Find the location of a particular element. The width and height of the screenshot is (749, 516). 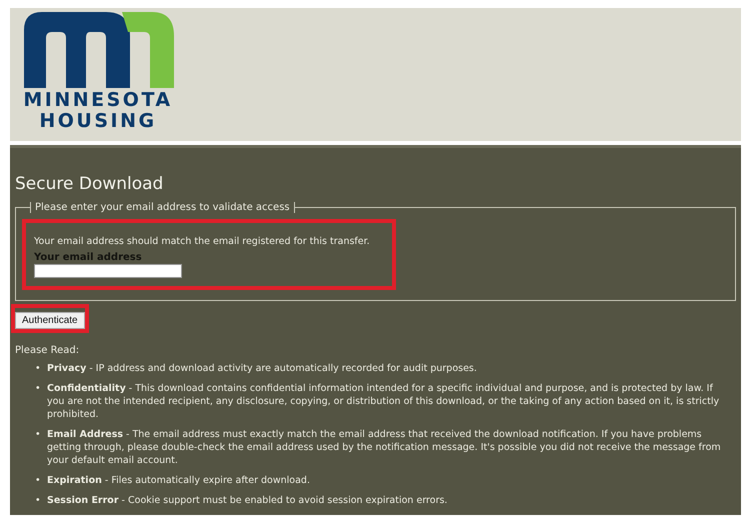

logo-icon is located at coordinates (99, 50).